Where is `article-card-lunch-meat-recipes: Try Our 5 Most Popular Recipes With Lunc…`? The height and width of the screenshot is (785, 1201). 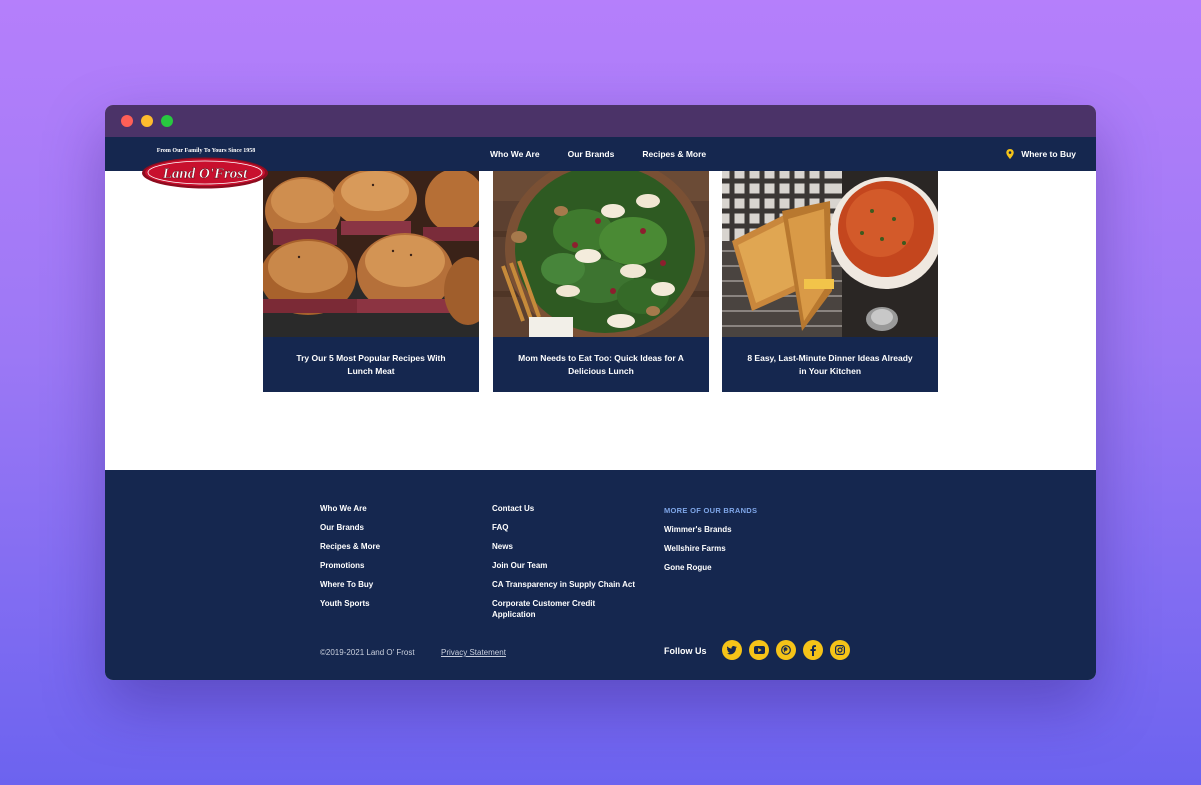
article-card-lunch-meat-recipes: Try Our 5 Most Popular Recipes With Lunc… is located at coordinates (371, 281).